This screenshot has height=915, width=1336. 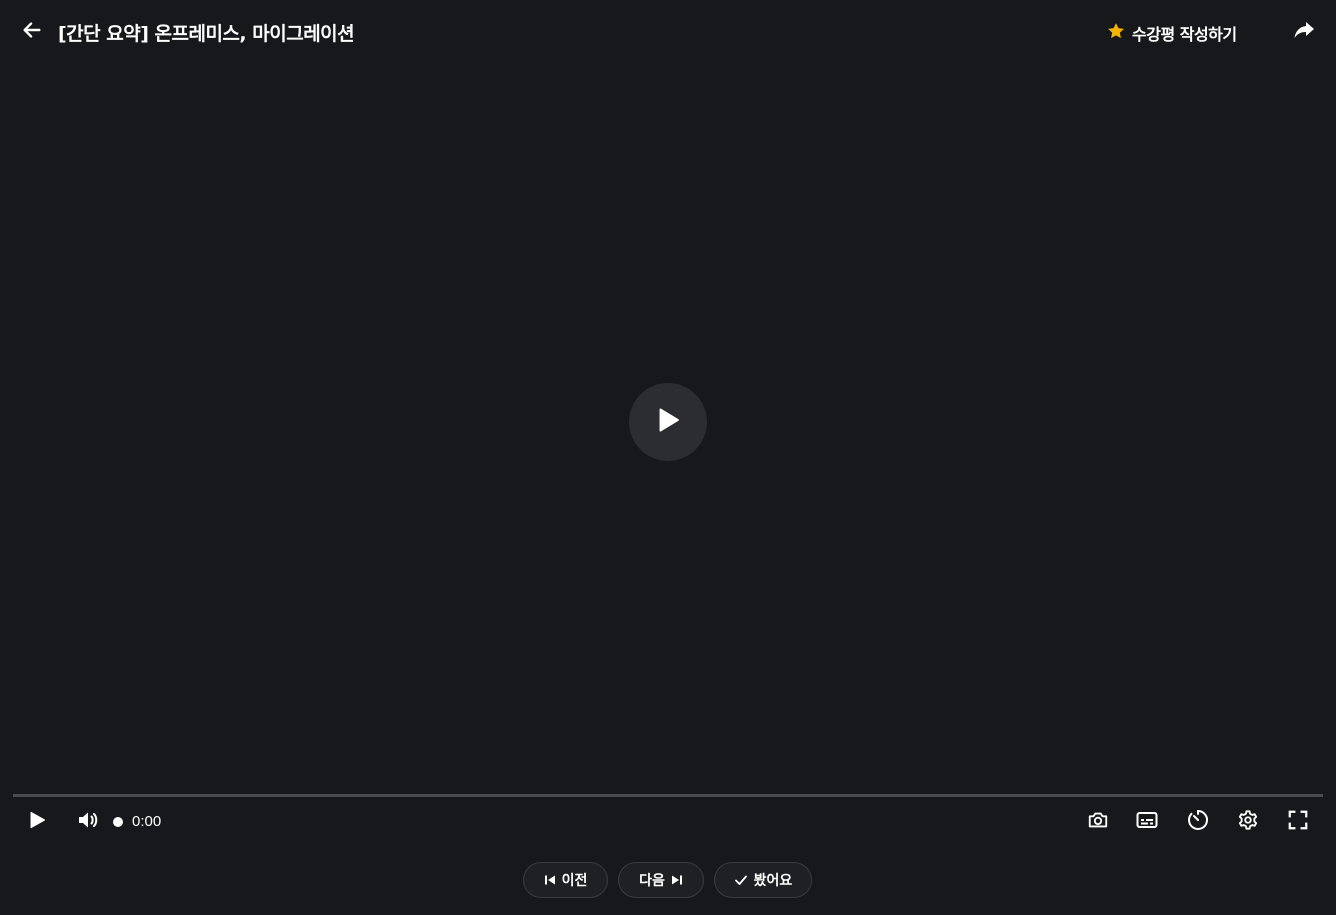 I want to click on check-icon, so click(x=741, y=880).